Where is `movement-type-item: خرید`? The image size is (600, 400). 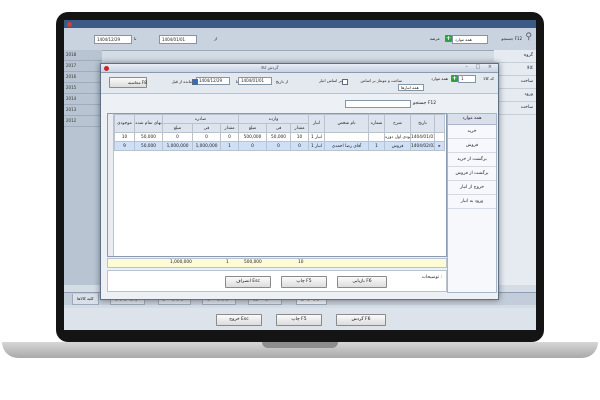 movement-type-item: خرید is located at coordinates (472, 132).